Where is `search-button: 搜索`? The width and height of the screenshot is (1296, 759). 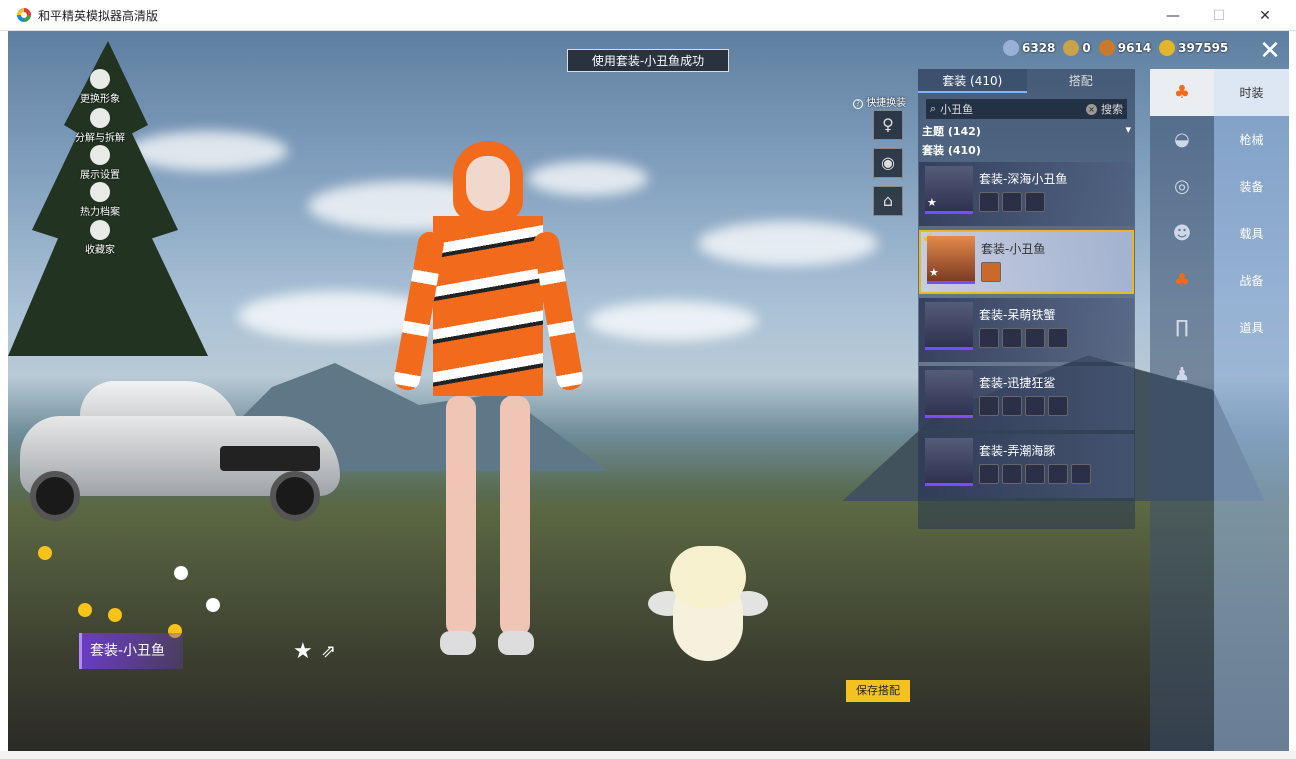 search-button: 搜索 is located at coordinates (1112, 109).